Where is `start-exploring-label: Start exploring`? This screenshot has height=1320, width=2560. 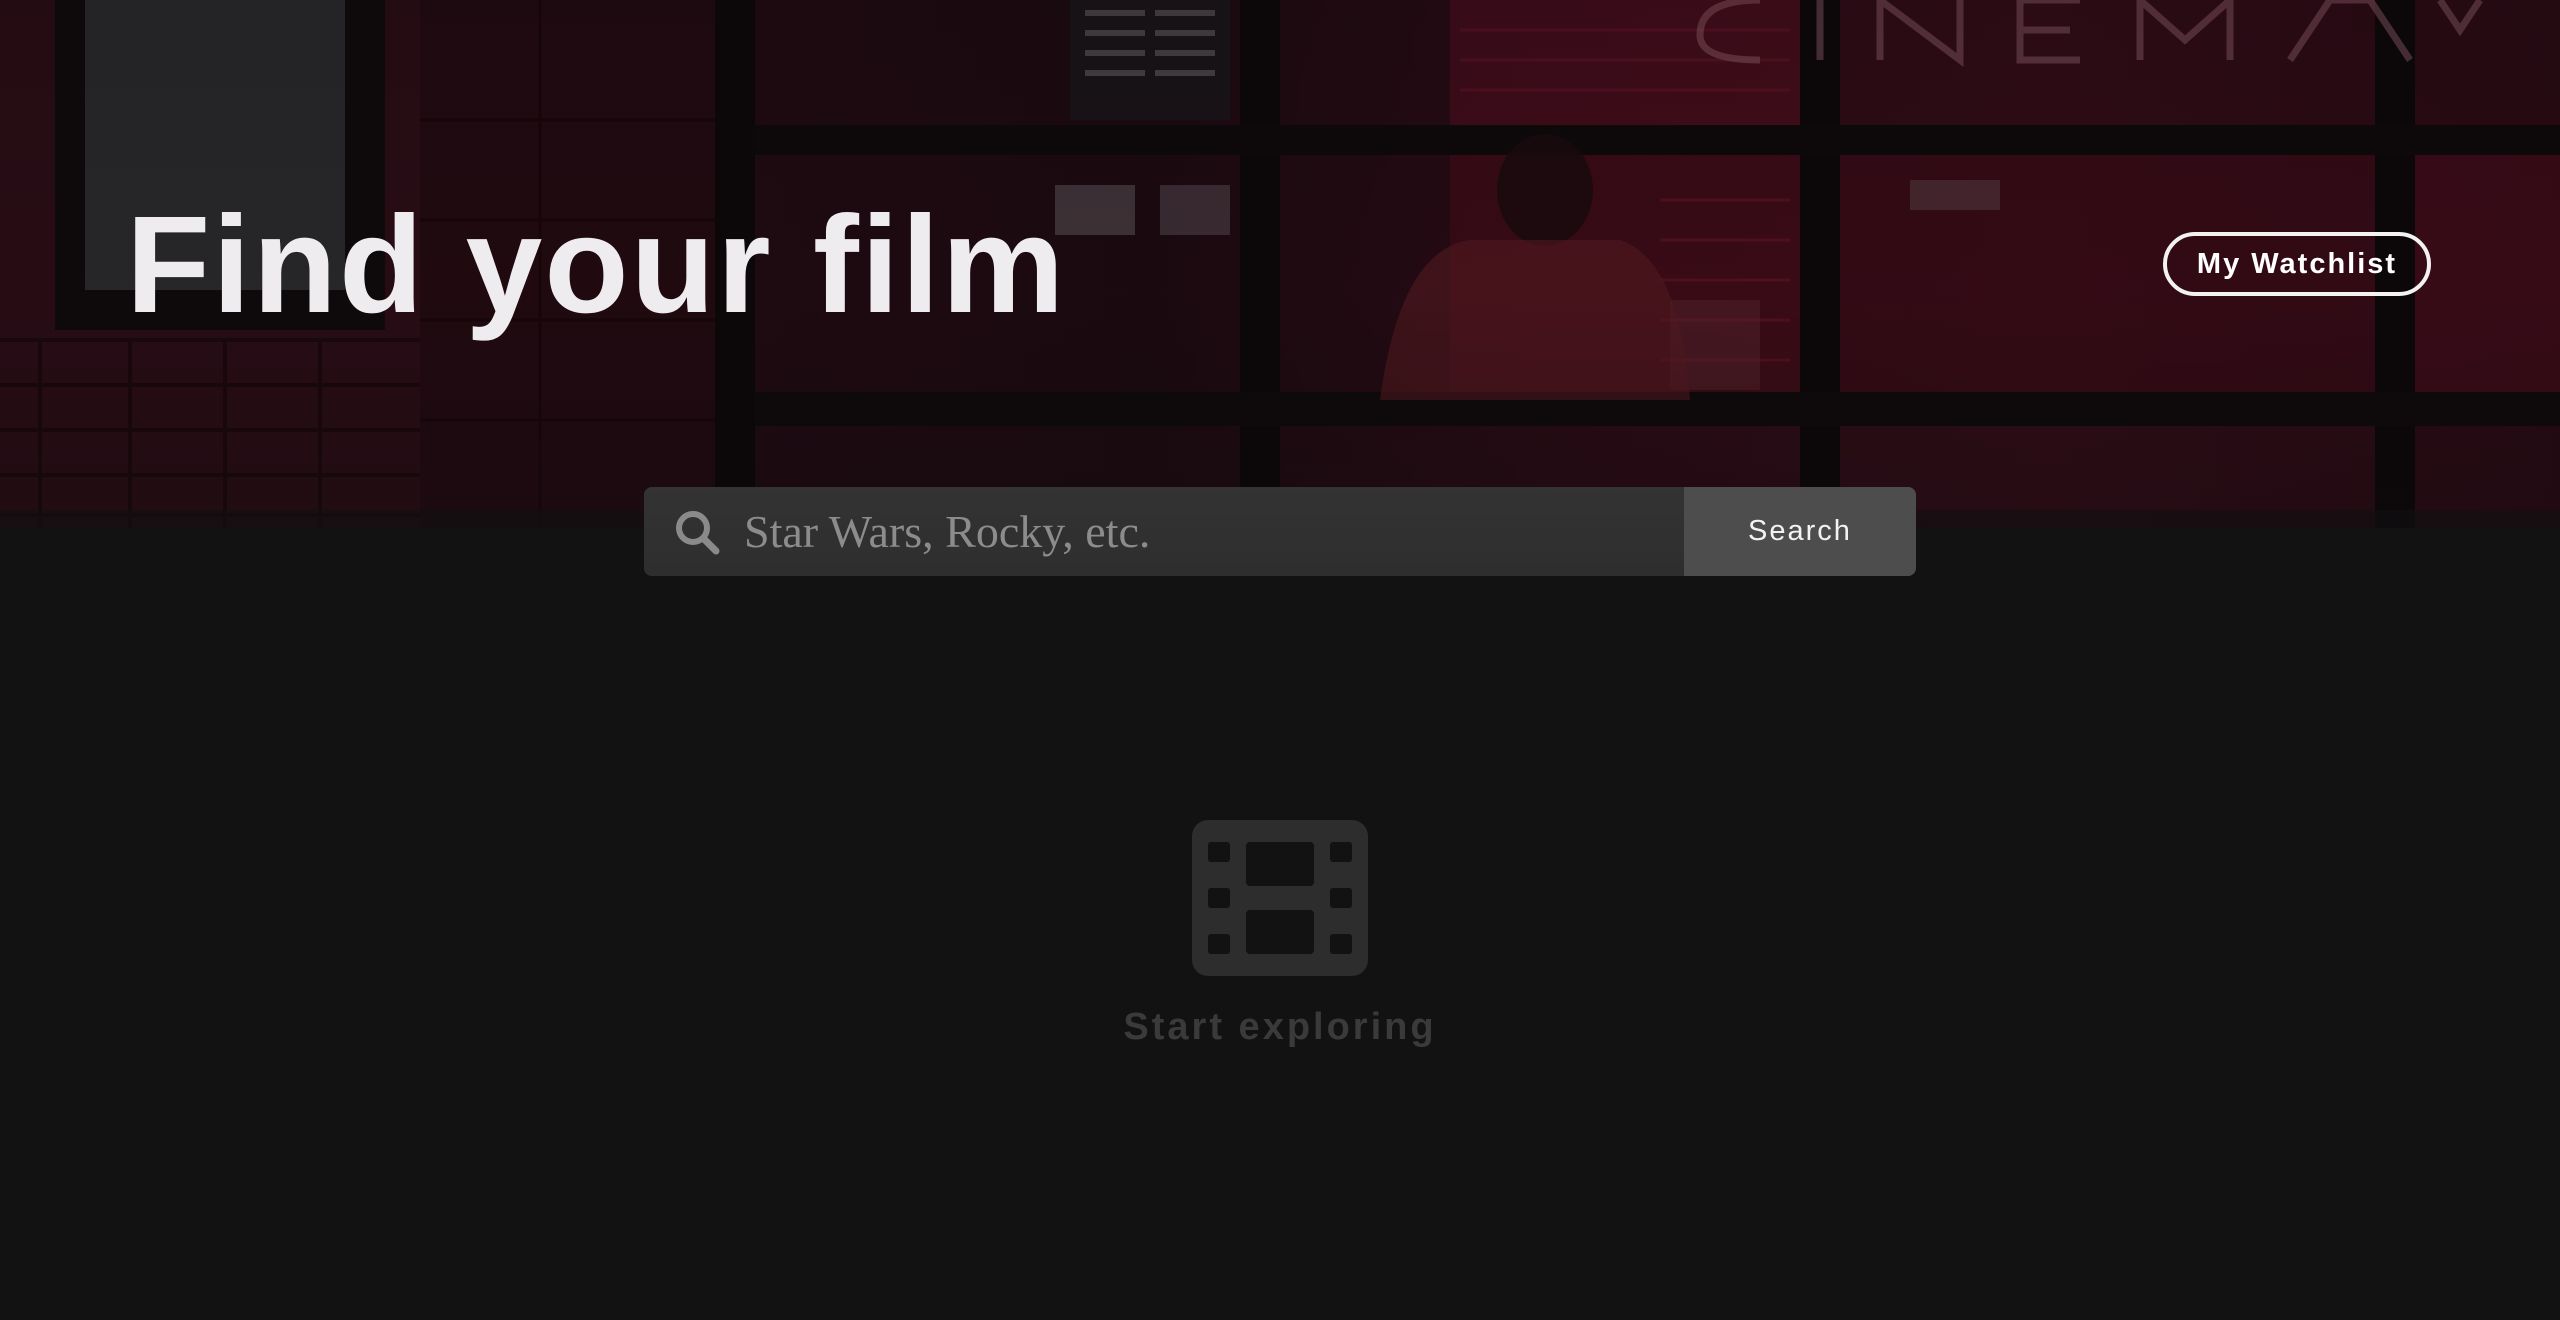 start-exploring-label: Start exploring is located at coordinates (1280, 1027).